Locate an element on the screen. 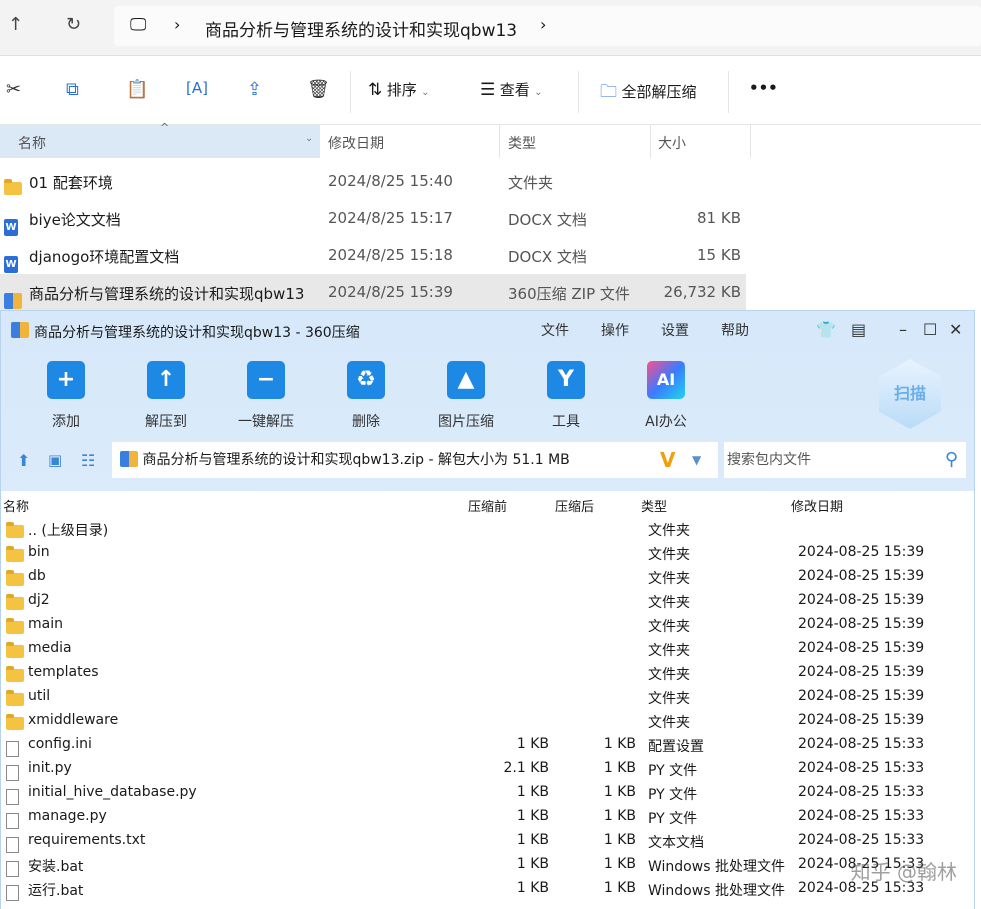  menu-operate: 操作 is located at coordinates (615, 330).